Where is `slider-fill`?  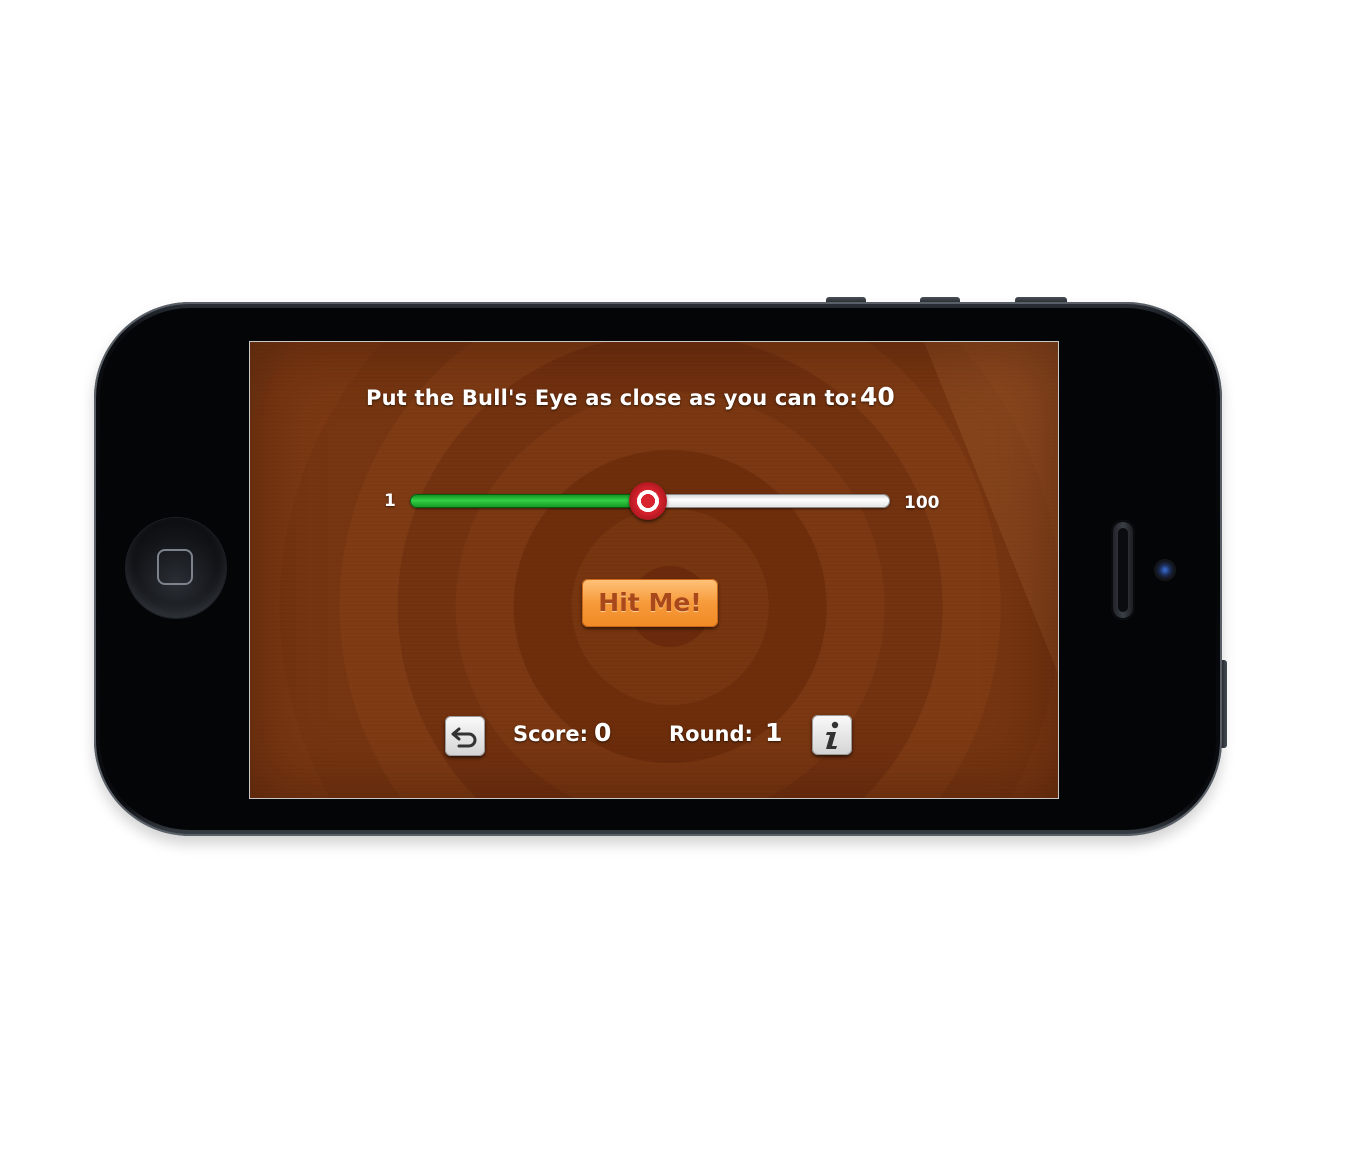 slider-fill is located at coordinates (529, 501).